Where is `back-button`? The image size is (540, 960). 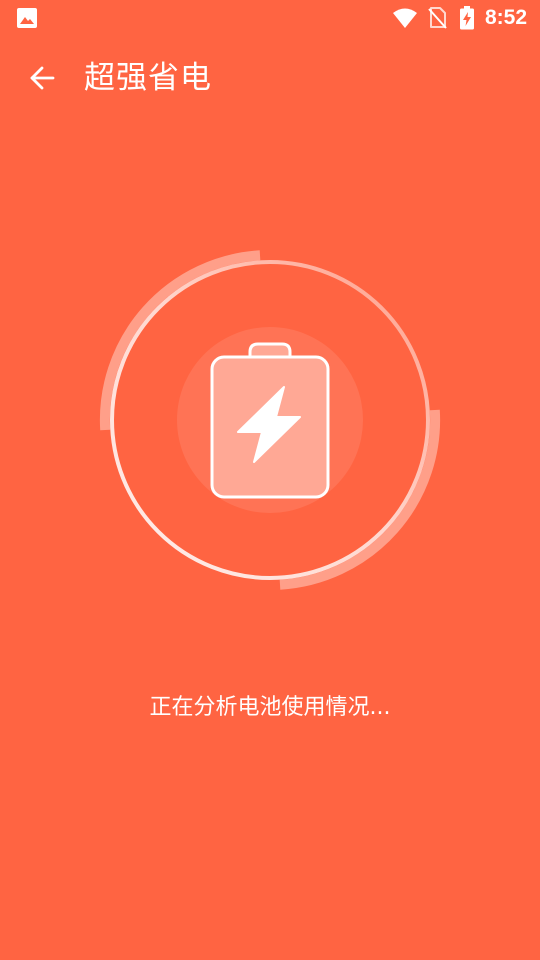 back-button is located at coordinates (42, 78).